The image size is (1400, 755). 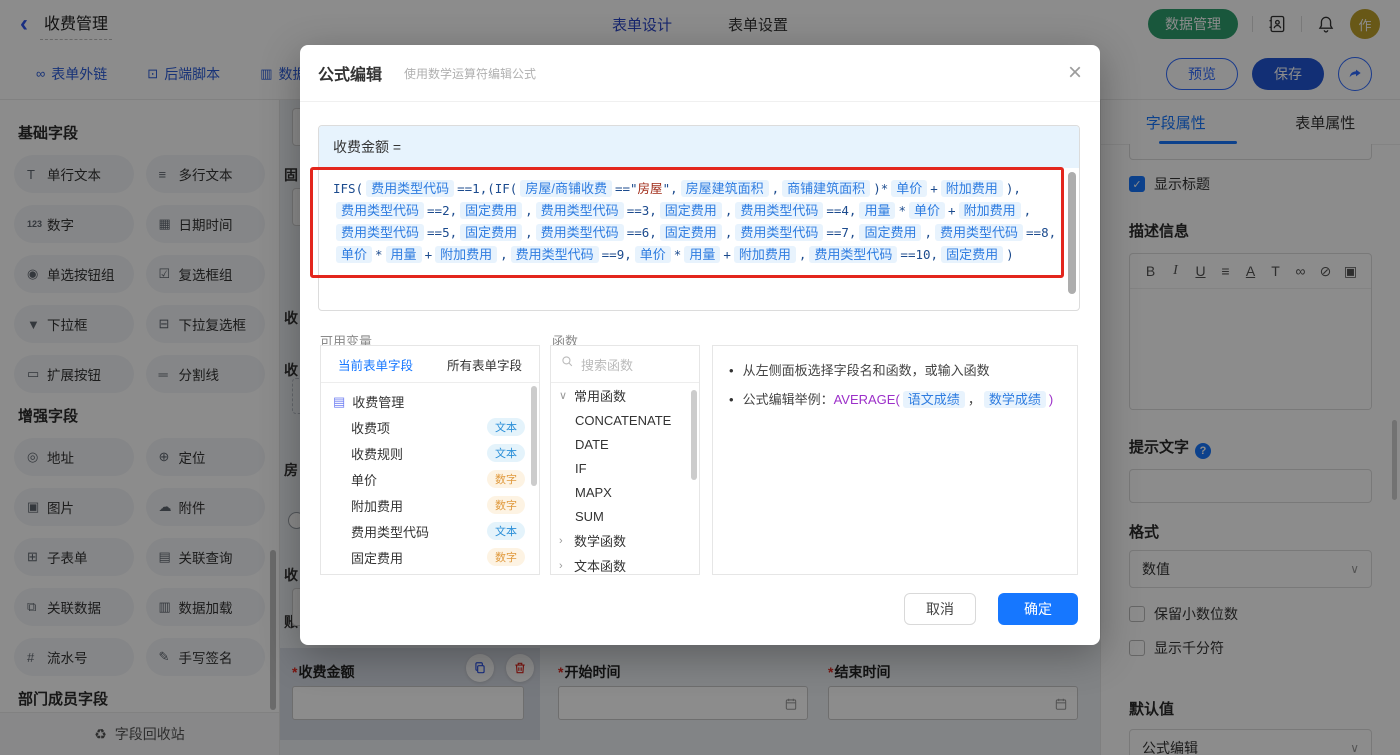 What do you see at coordinates (625, 492) in the screenshot?
I see `function-item: MAPX` at bounding box center [625, 492].